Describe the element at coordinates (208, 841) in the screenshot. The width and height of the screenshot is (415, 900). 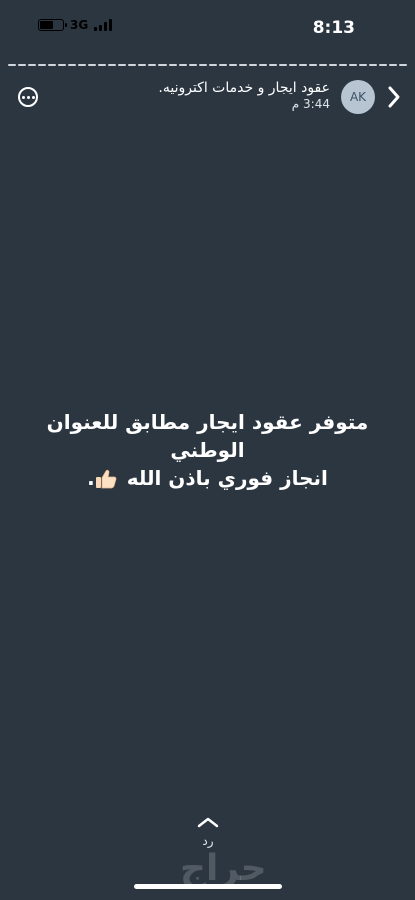
I see `reply-button: رد` at that location.